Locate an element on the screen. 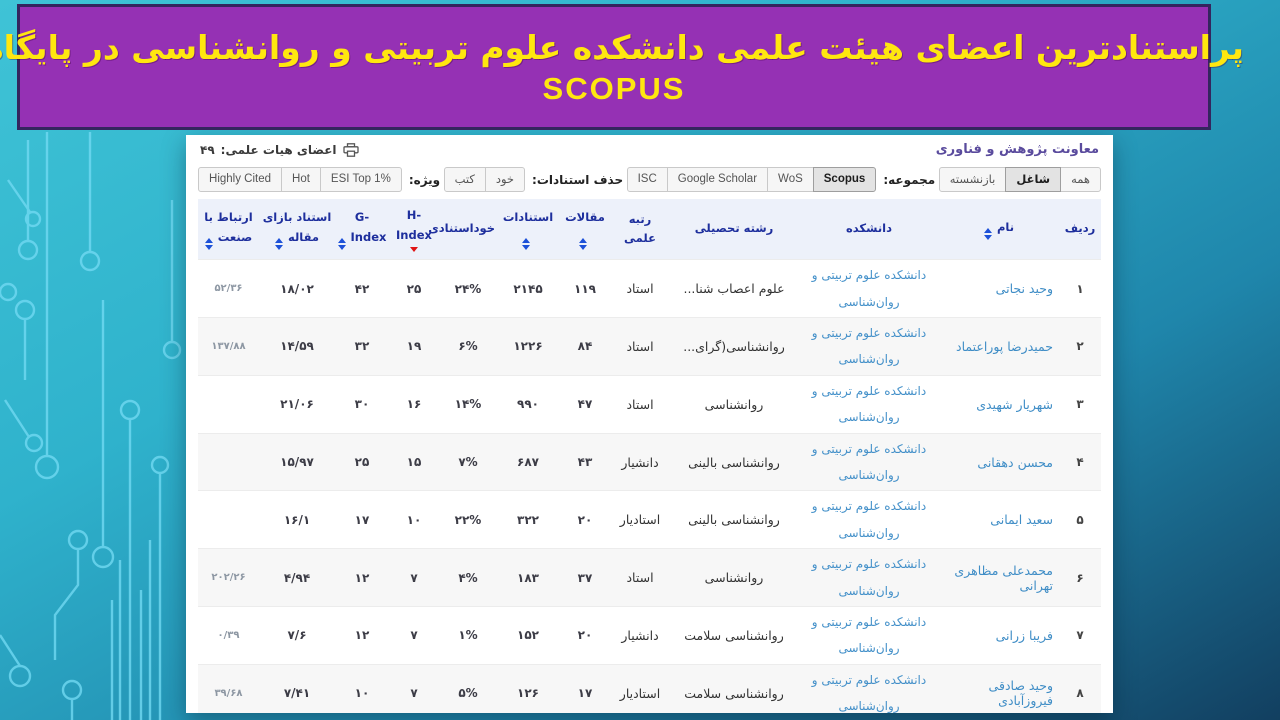  sort-descending-icon is located at coordinates (414, 250).